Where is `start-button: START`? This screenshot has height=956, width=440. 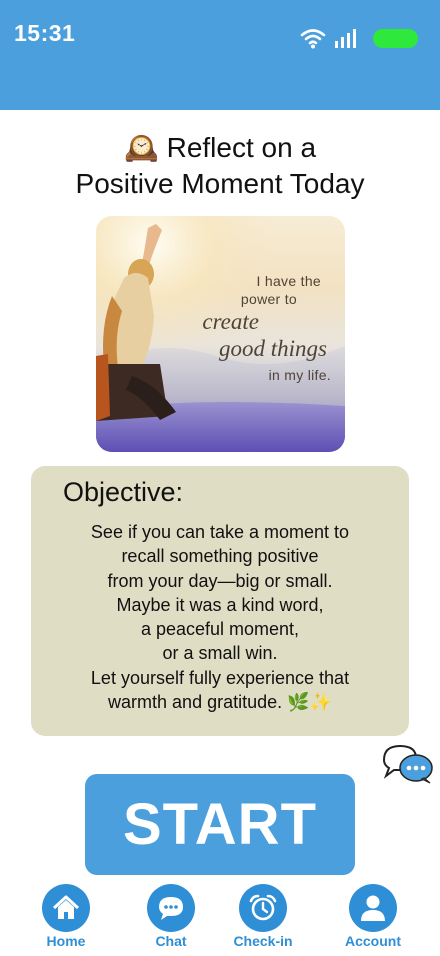 start-button: START is located at coordinates (220, 824).